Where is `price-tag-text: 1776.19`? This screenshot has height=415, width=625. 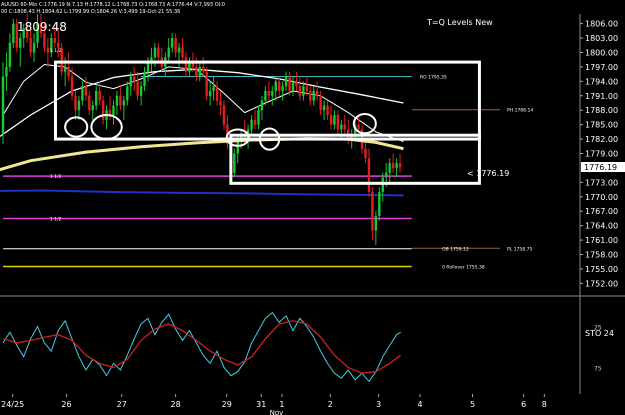
price-tag-text: 1776.19 is located at coordinates (600, 167).